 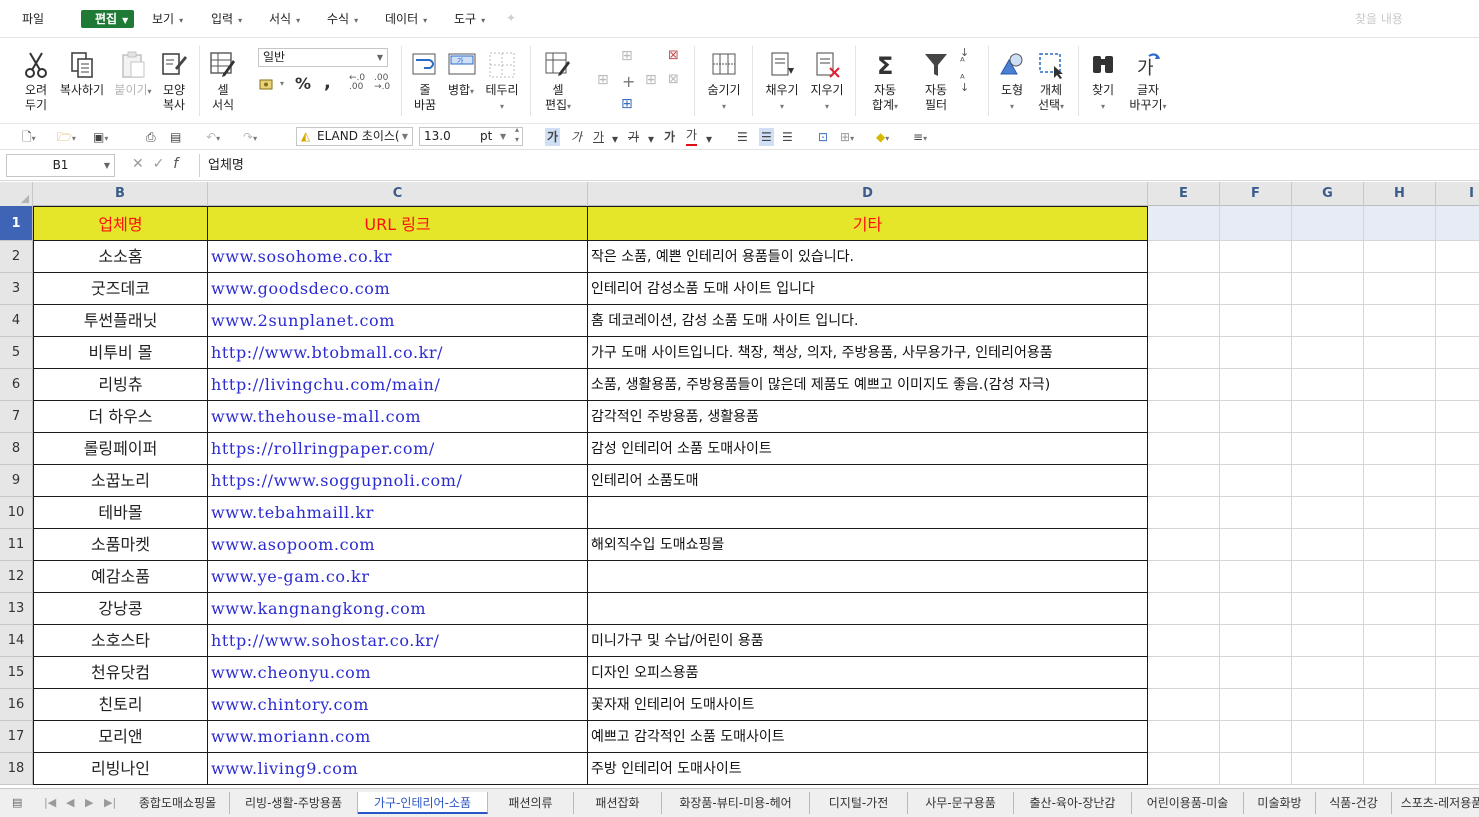 I want to click on menu-view: 보기 ▾, so click(x=167, y=19).